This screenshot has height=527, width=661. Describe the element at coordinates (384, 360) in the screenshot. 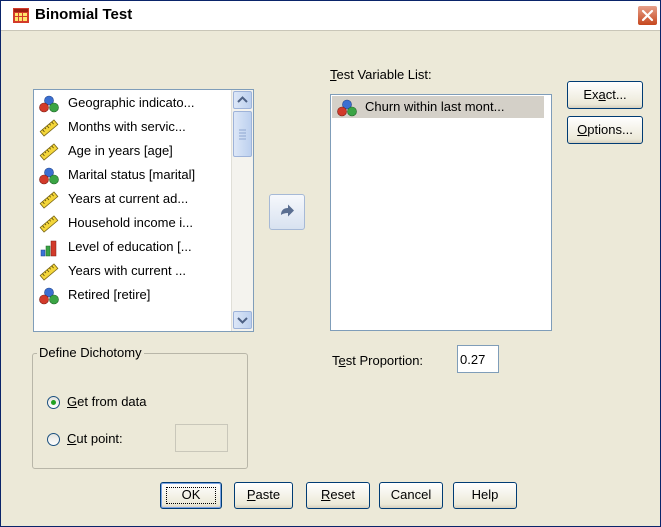

I see `label-part: st Proportion:` at that location.